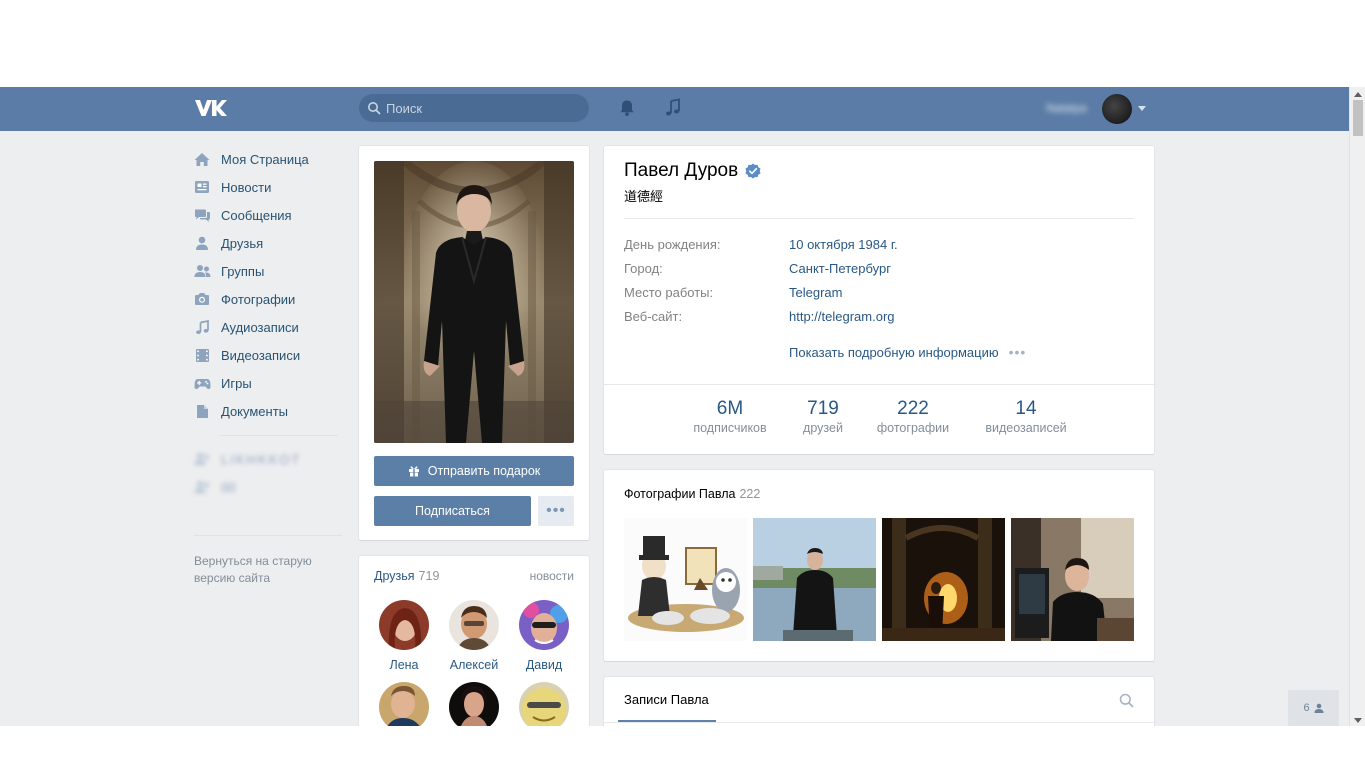 This screenshot has height=768, width=1365. What do you see at coordinates (202, 411) in the screenshot?
I see `document-icon` at bounding box center [202, 411].